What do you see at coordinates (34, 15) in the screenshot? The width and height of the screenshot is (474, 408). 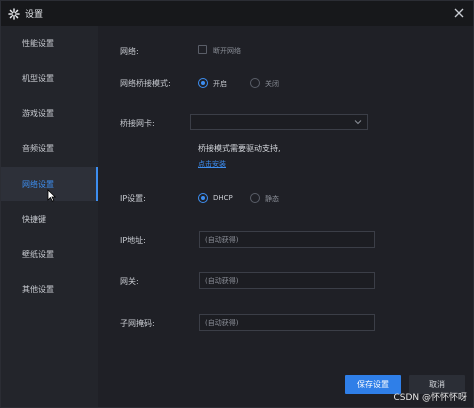 I see `window-title: 设置` at bounding box center [34, 15].